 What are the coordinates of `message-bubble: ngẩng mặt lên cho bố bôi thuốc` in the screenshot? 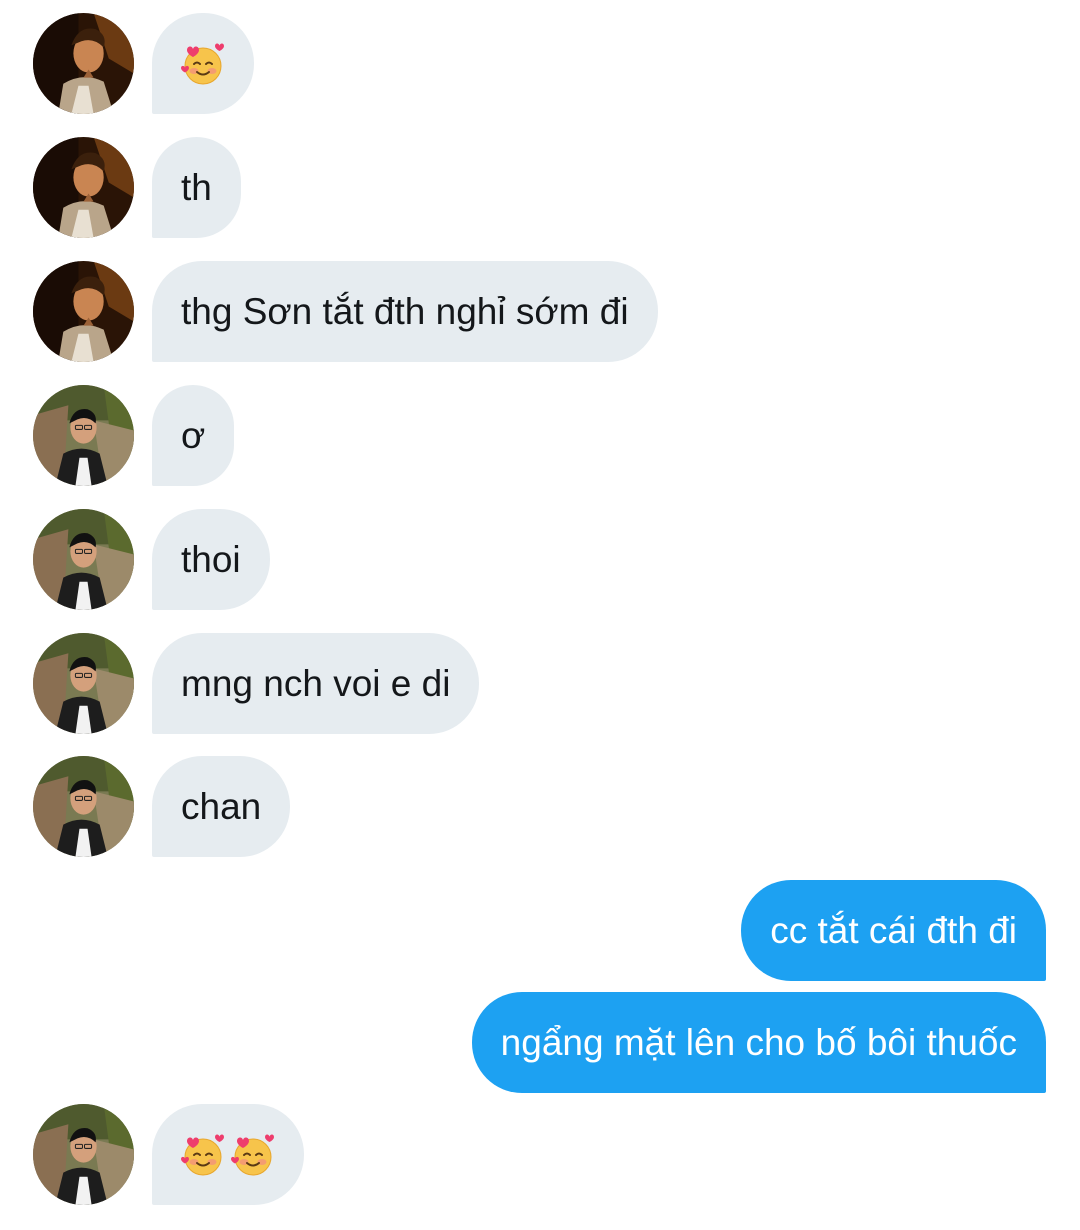 It's located at (758, 1042).